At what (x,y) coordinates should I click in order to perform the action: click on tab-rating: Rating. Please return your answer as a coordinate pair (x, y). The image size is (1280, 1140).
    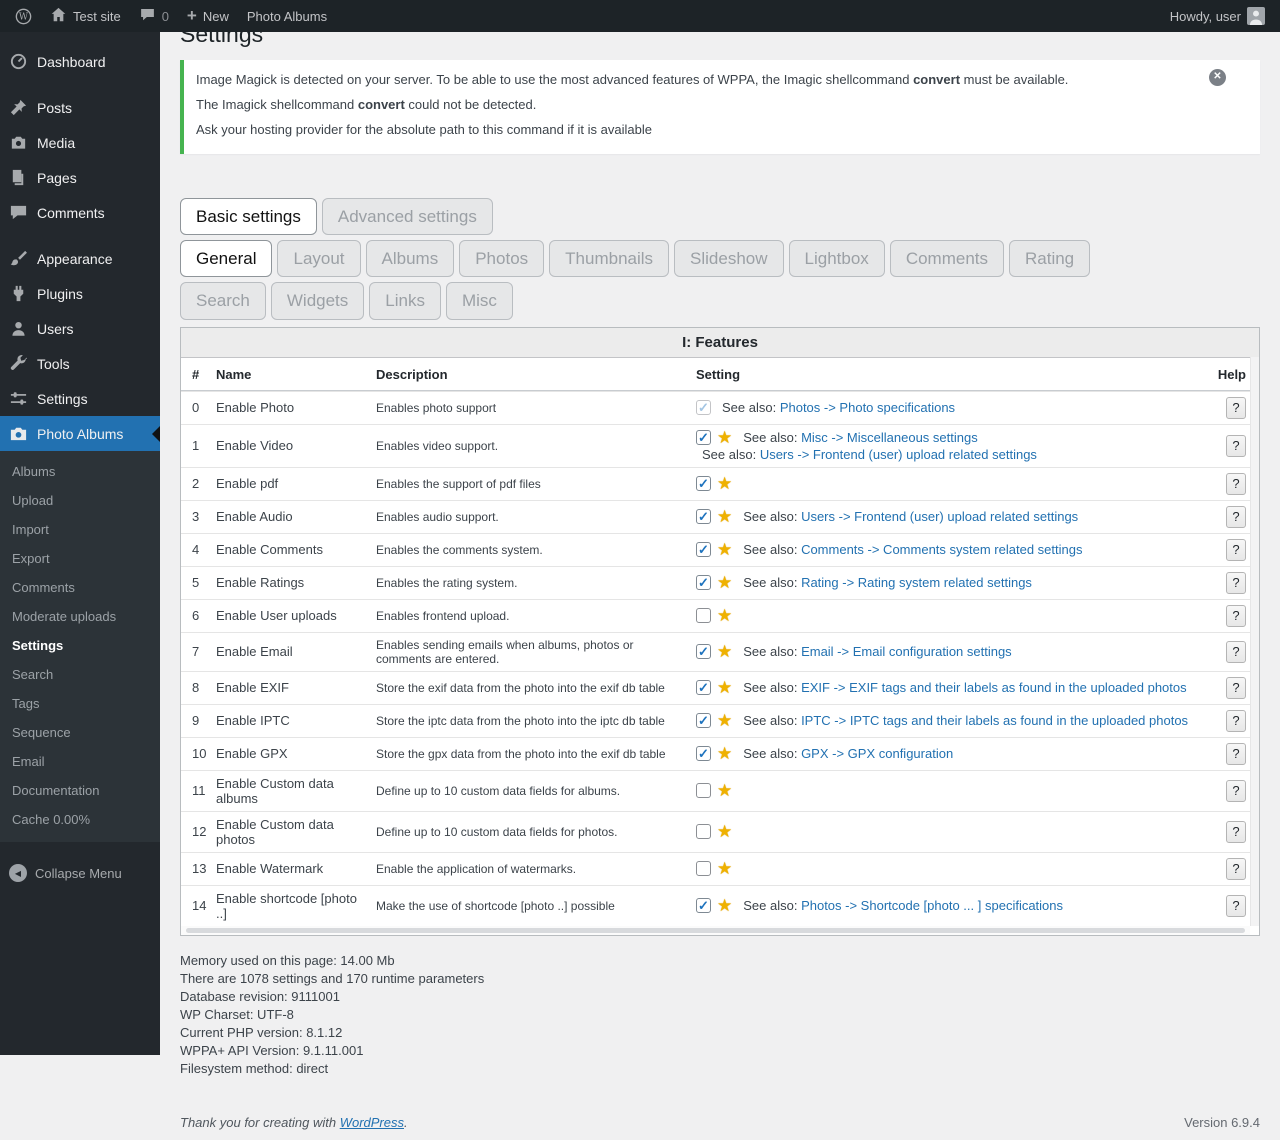
    Looking at the image, I should click on (1049, 258).